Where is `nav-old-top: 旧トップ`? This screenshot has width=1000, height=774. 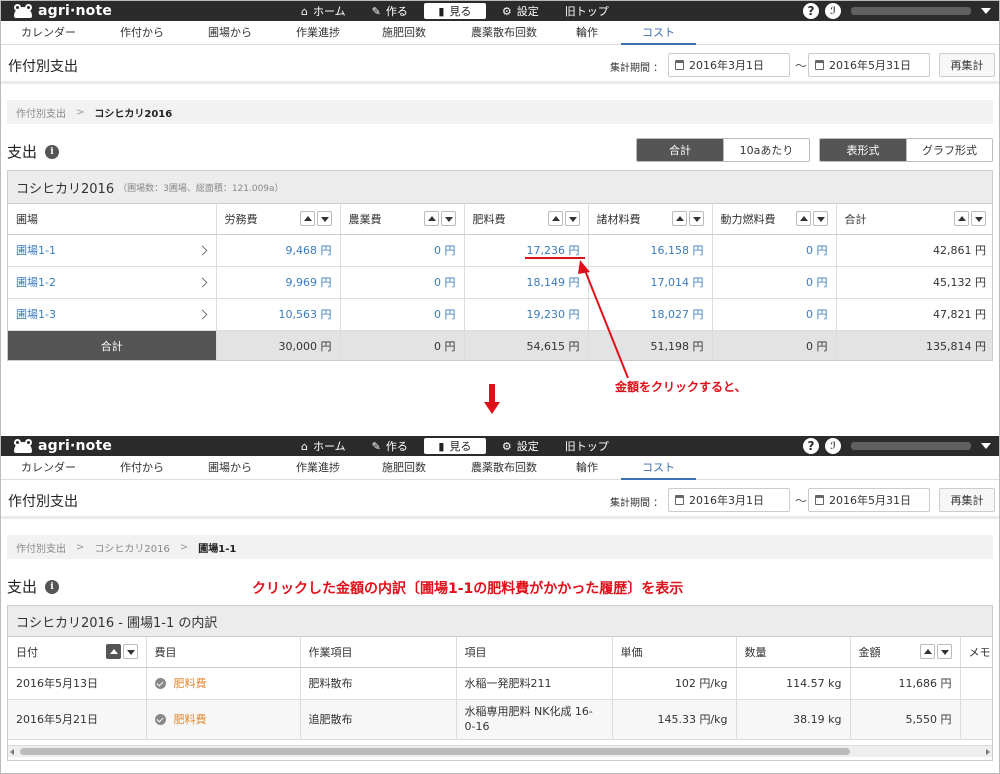
nav-old-top: 旧トップ is located at coordinates (587, 446).